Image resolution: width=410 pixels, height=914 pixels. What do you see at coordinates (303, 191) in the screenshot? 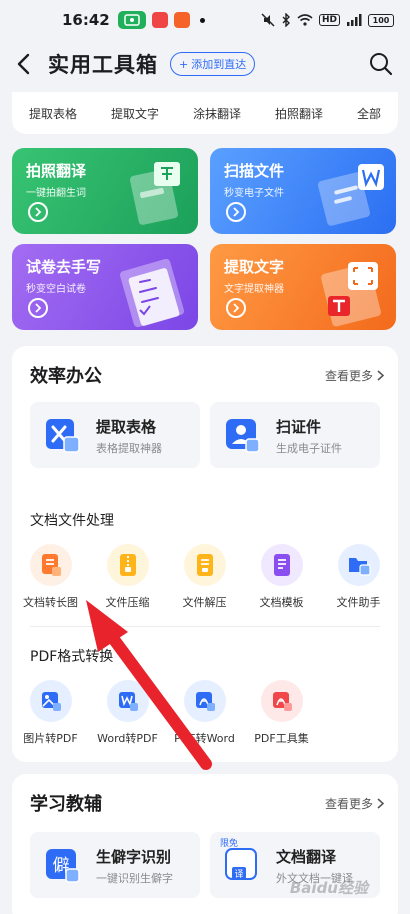
I see `feature-scan-file: 扫描文件 秒变电子文件` at bounding box center [303, 191].